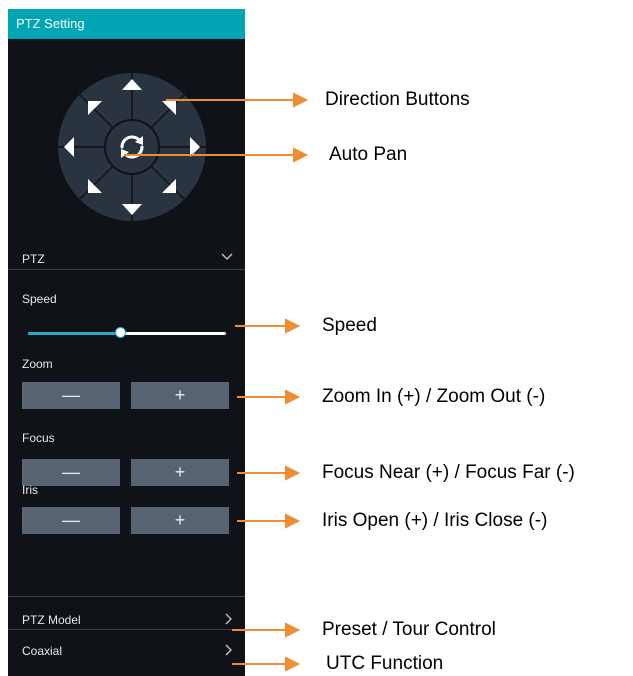 The image size is (633, 676). Describe the element at coordinates (71, 472) in the screenshot. I see `focus-far-button: —` at that location.